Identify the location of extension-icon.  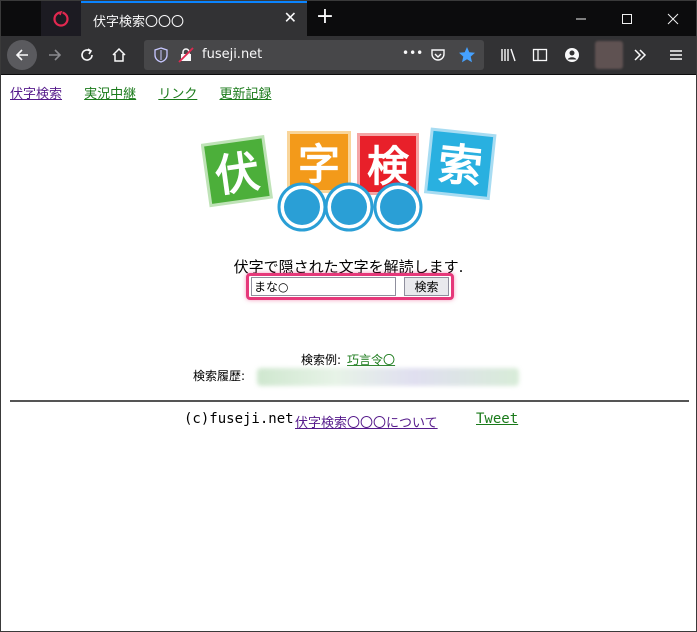
(609, 55).